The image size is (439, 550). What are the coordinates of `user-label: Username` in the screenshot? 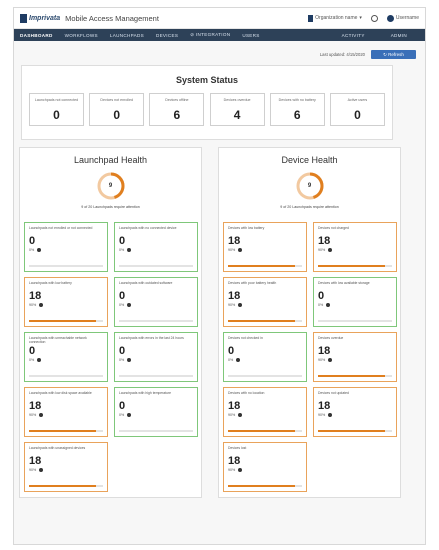 It's located at (407, 18).